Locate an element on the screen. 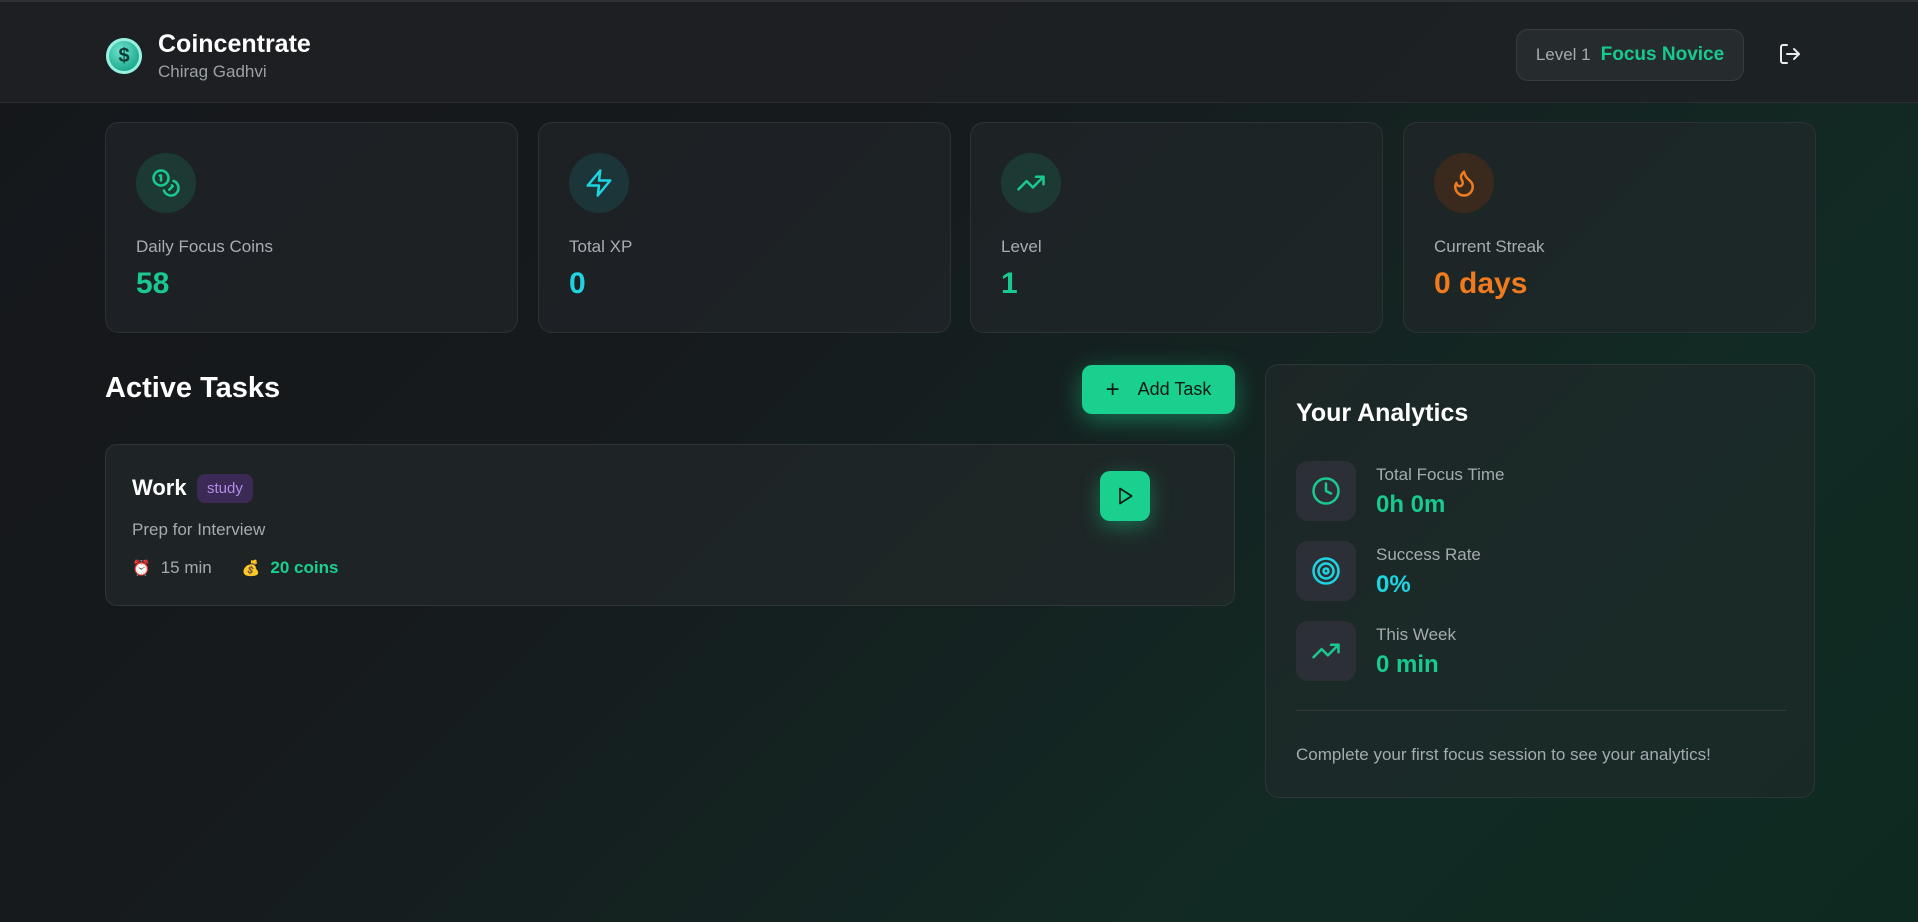 The height and width of the screenshot is (922, 1918). add-task-label: Add Task is located at coordinates (1174, 389).